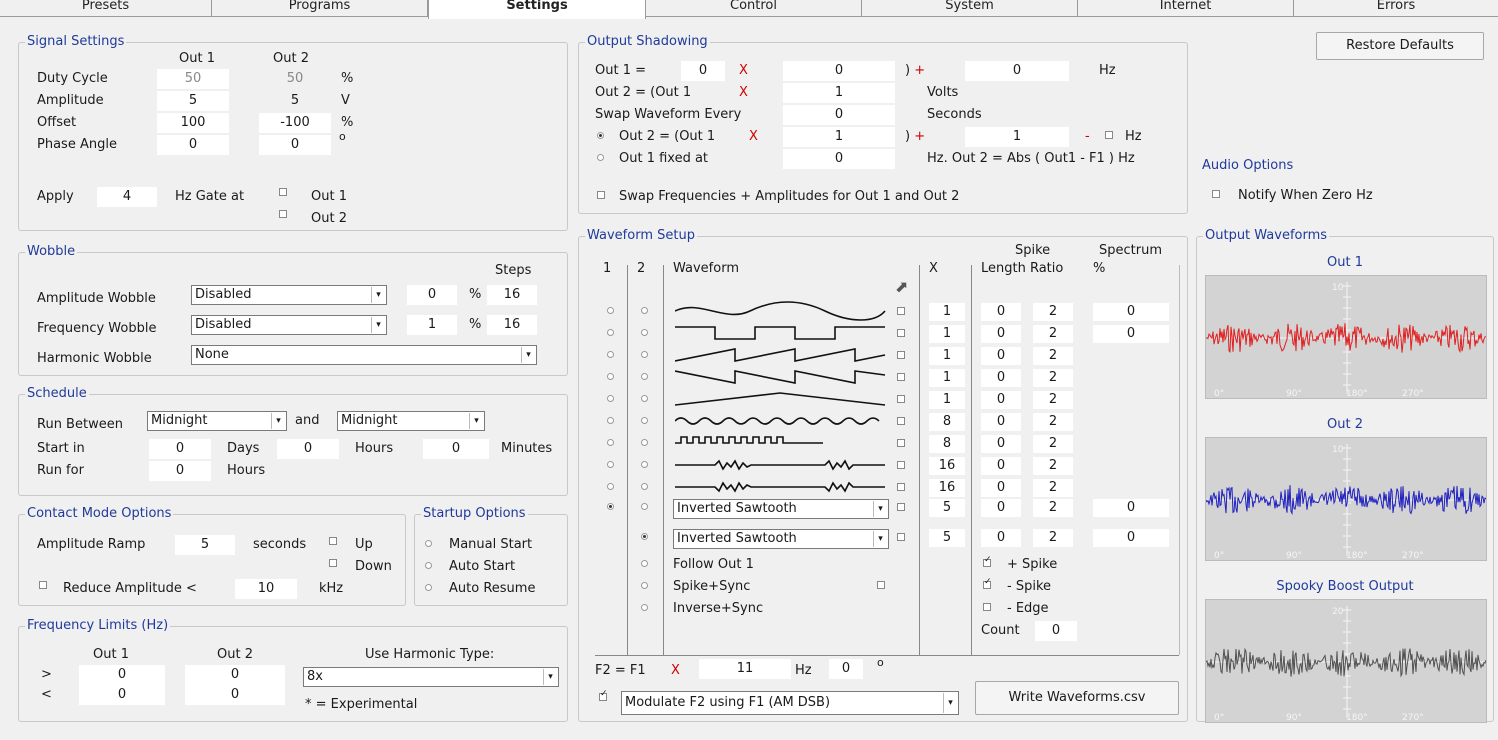  What do you see at coordinates (1017, 71) in the screenshot?
I see `out1-add-hz-input: 0` at bounding box center [1017, 71].